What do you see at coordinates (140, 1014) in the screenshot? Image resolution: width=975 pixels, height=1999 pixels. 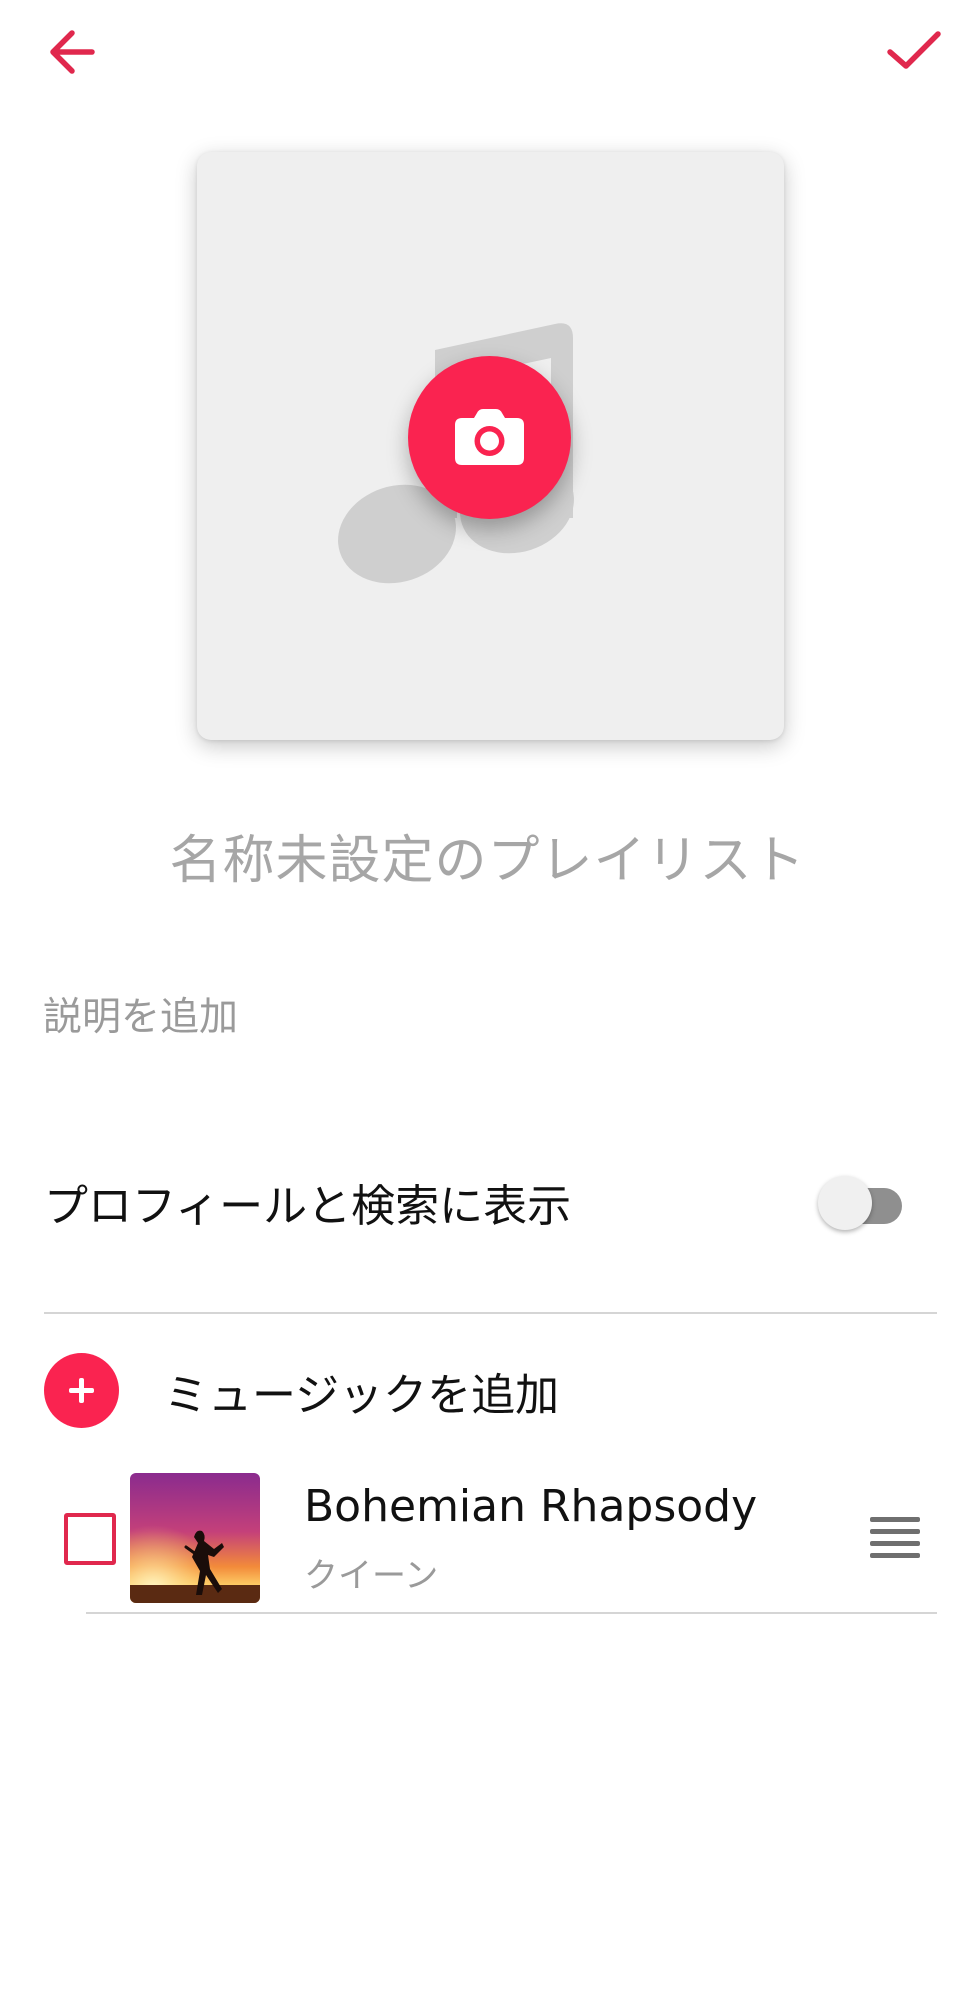 I see `description-field: 説明を追加` at bounding box center [140, 1014].